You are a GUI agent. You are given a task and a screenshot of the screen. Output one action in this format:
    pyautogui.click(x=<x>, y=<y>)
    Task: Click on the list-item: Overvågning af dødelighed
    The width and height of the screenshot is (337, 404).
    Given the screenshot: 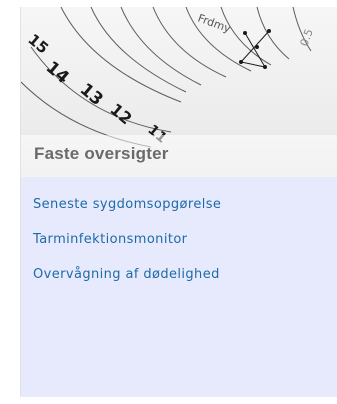 What is the action you would take?
    pyautogui.click(x=127, y=273)
    